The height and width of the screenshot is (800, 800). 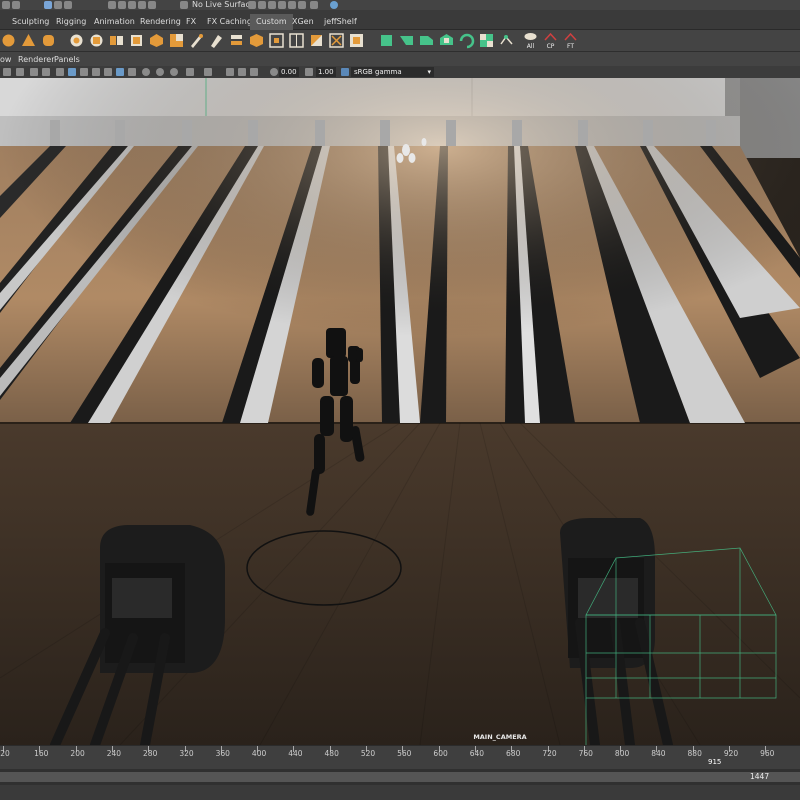 I want to click on make-live-icon, so click(x=184, y=5).